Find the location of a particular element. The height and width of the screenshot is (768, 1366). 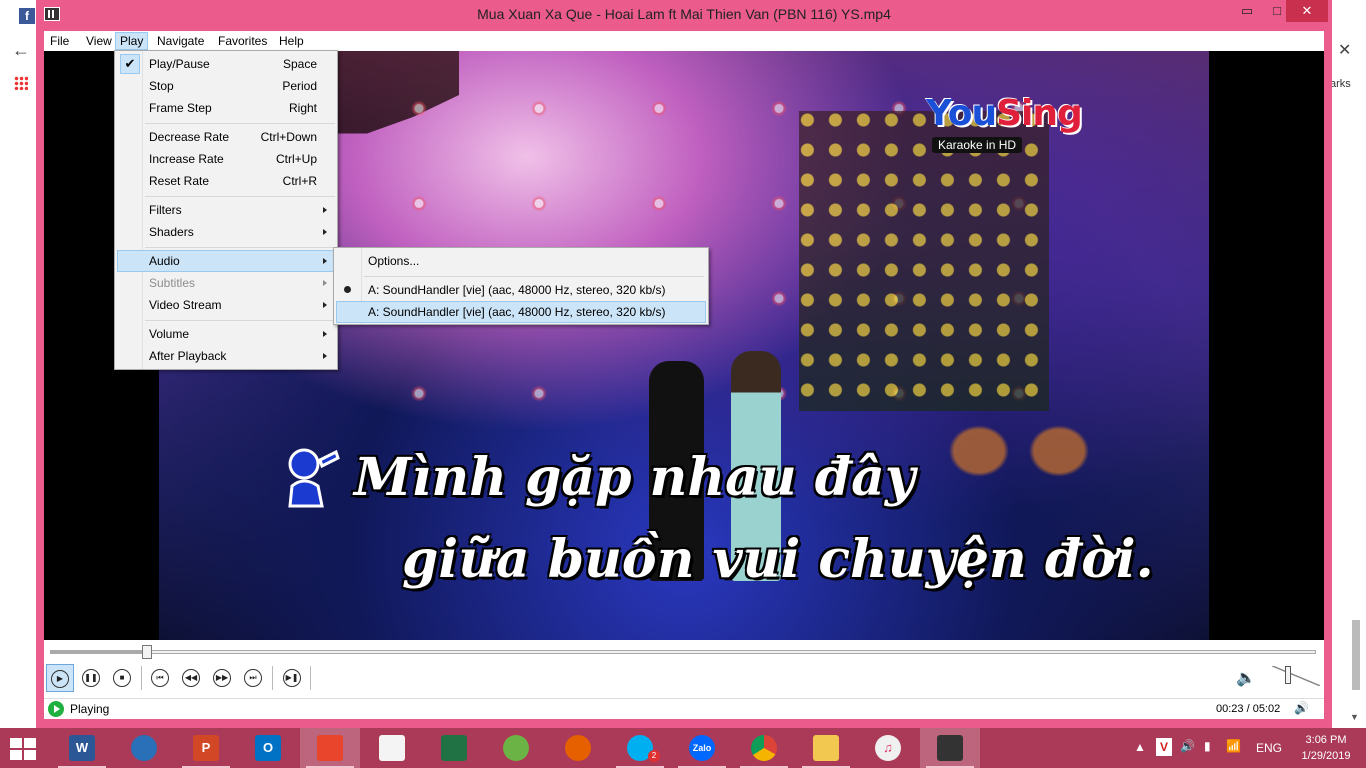

status-bar: Playing 00:23 / 05:02 🔊 is located at coordinates (684, 708).